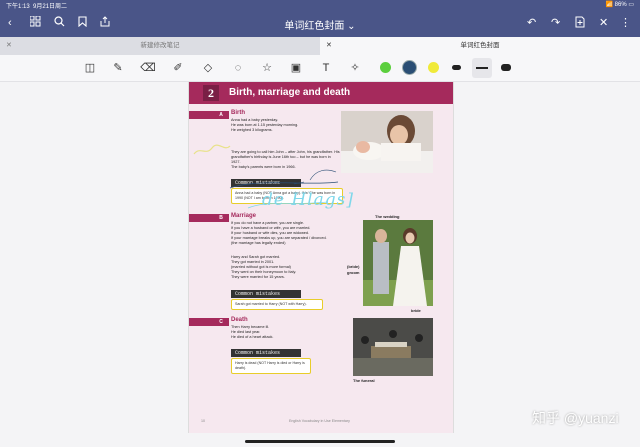 Image resolution: width=640 pixels, height=447 pixels. Describe the element at coordinates (625, 23) in the screenshot. I see `more-icon: ⋮` at that location.